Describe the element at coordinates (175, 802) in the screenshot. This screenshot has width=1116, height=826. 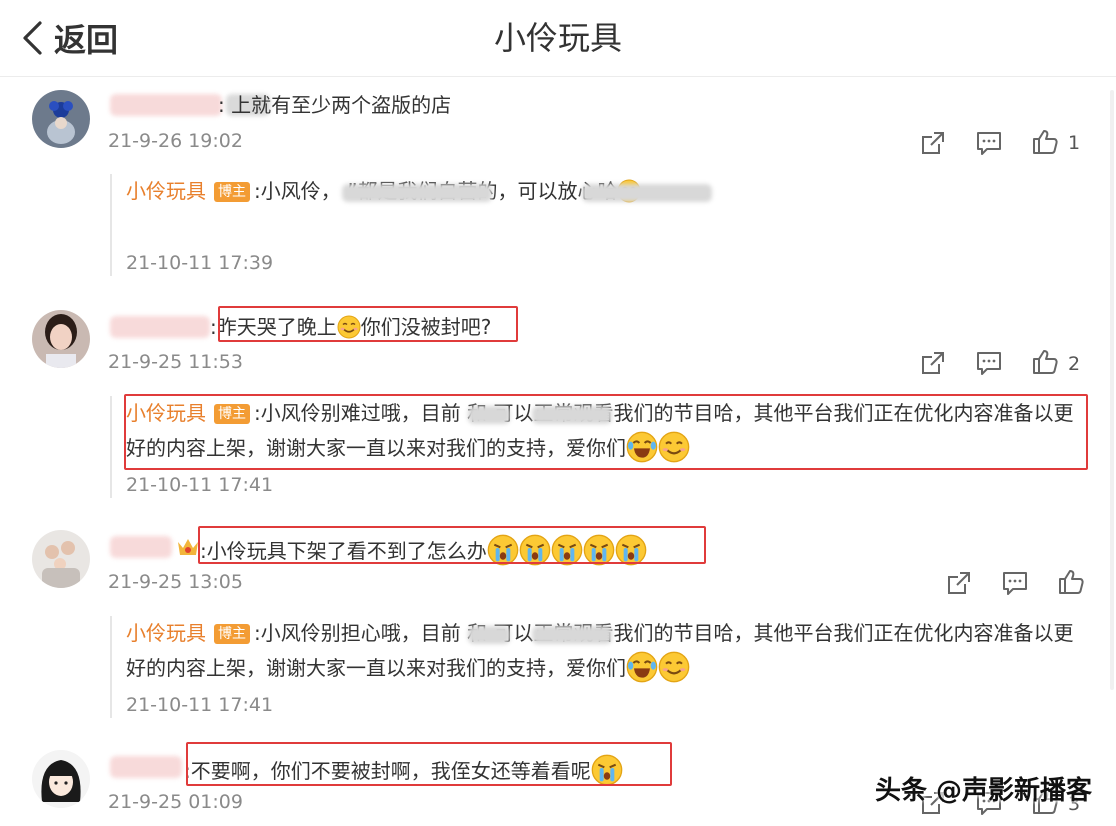
I see `comment-time: 21-9-25 01:09` at that location.